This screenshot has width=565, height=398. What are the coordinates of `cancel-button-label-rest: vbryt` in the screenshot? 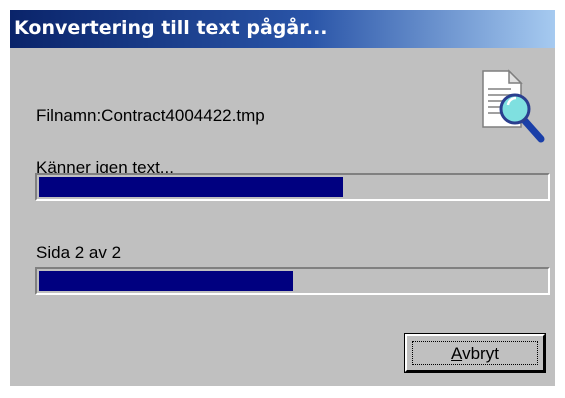 It's located at (480, 353).